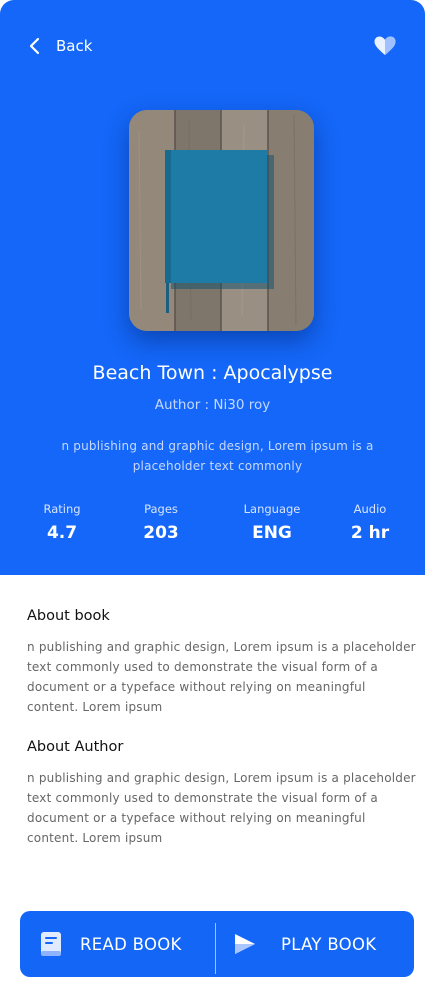 The width and height of the screenshot is (425, 992). What do you see at coordinates (62, 533) in the screenshot?
I see `stat-value: 4.7` at bounding box center [62, 533].